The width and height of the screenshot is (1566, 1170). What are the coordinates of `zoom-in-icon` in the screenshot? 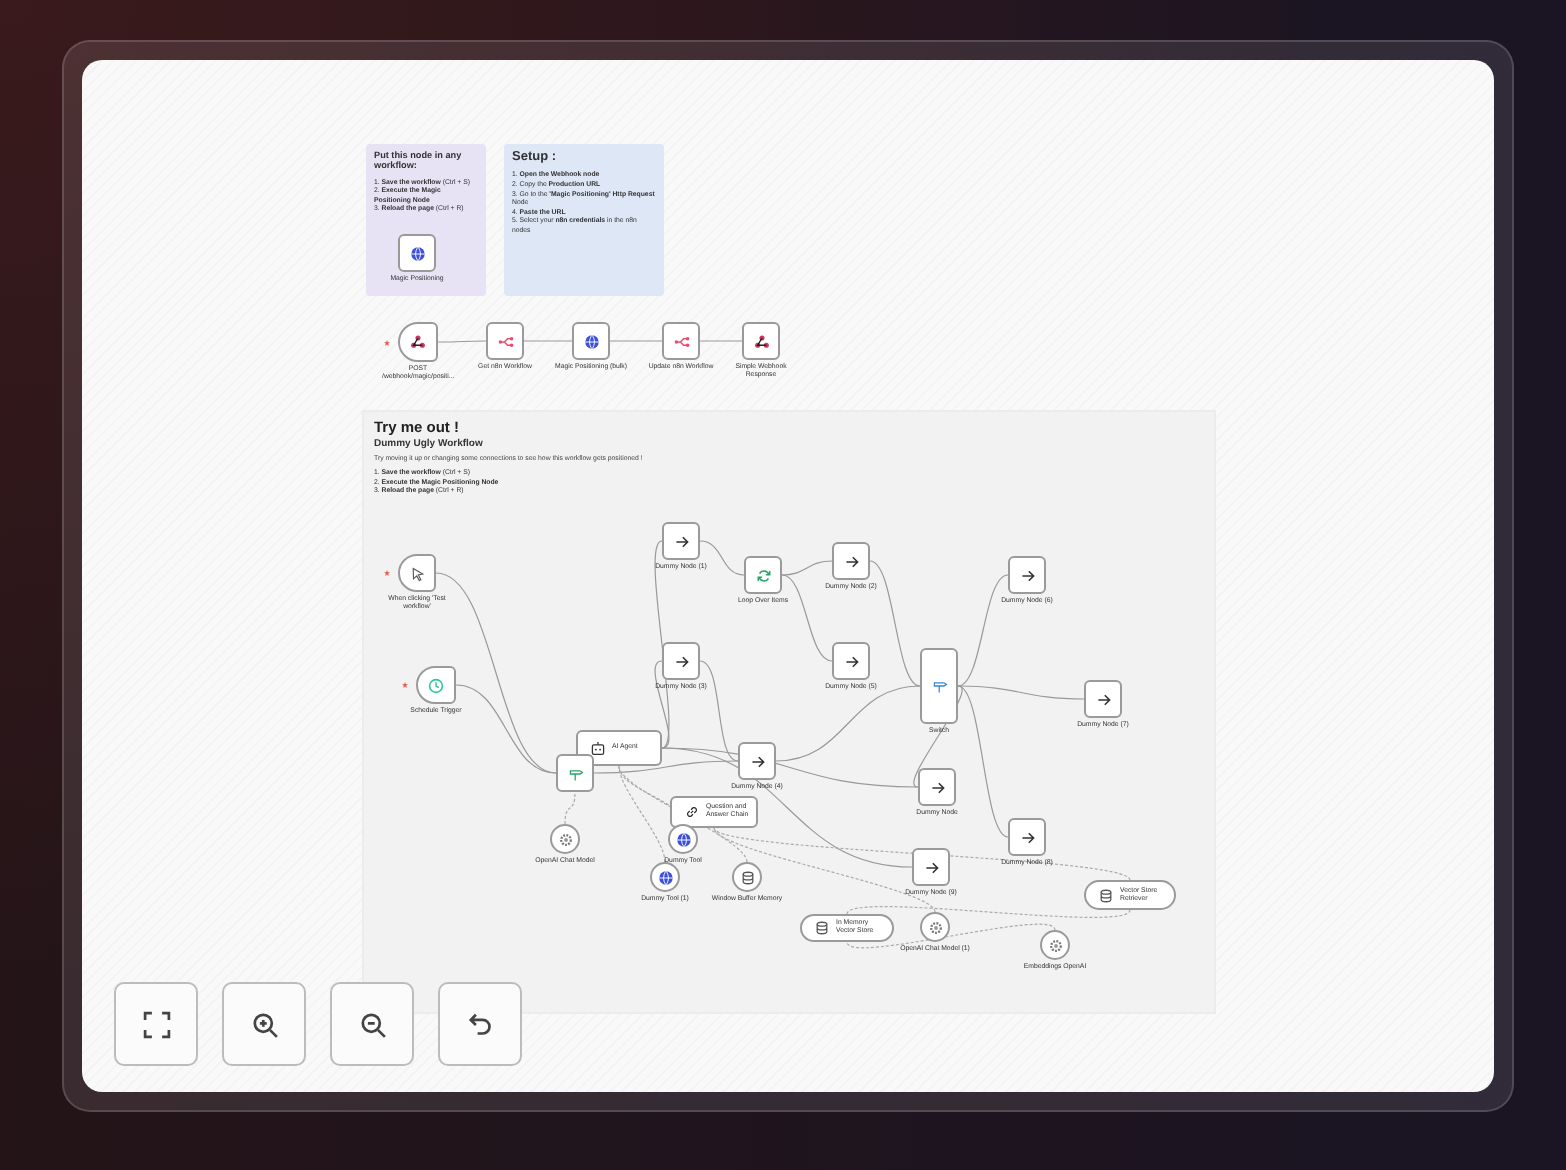 It's located at (264, 1024).